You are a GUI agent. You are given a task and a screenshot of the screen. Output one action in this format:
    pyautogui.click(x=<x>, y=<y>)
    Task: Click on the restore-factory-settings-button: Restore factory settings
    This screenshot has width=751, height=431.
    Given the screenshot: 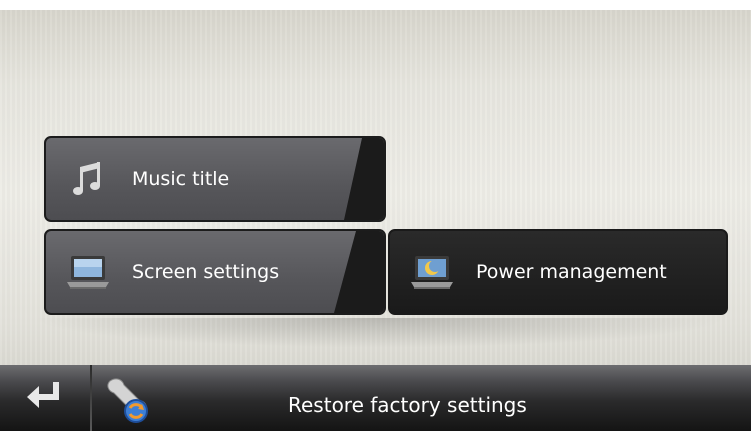 What is the action you would take?
    pyautogui.click(x=421, y=398)
    